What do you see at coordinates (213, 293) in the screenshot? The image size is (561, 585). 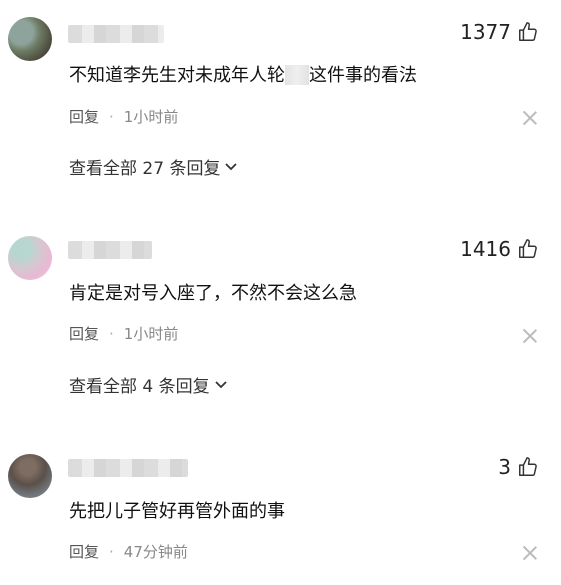 I see `comment-text: 肯定是对号入座了，不然不会这么急` at bounding box center [213, 293].